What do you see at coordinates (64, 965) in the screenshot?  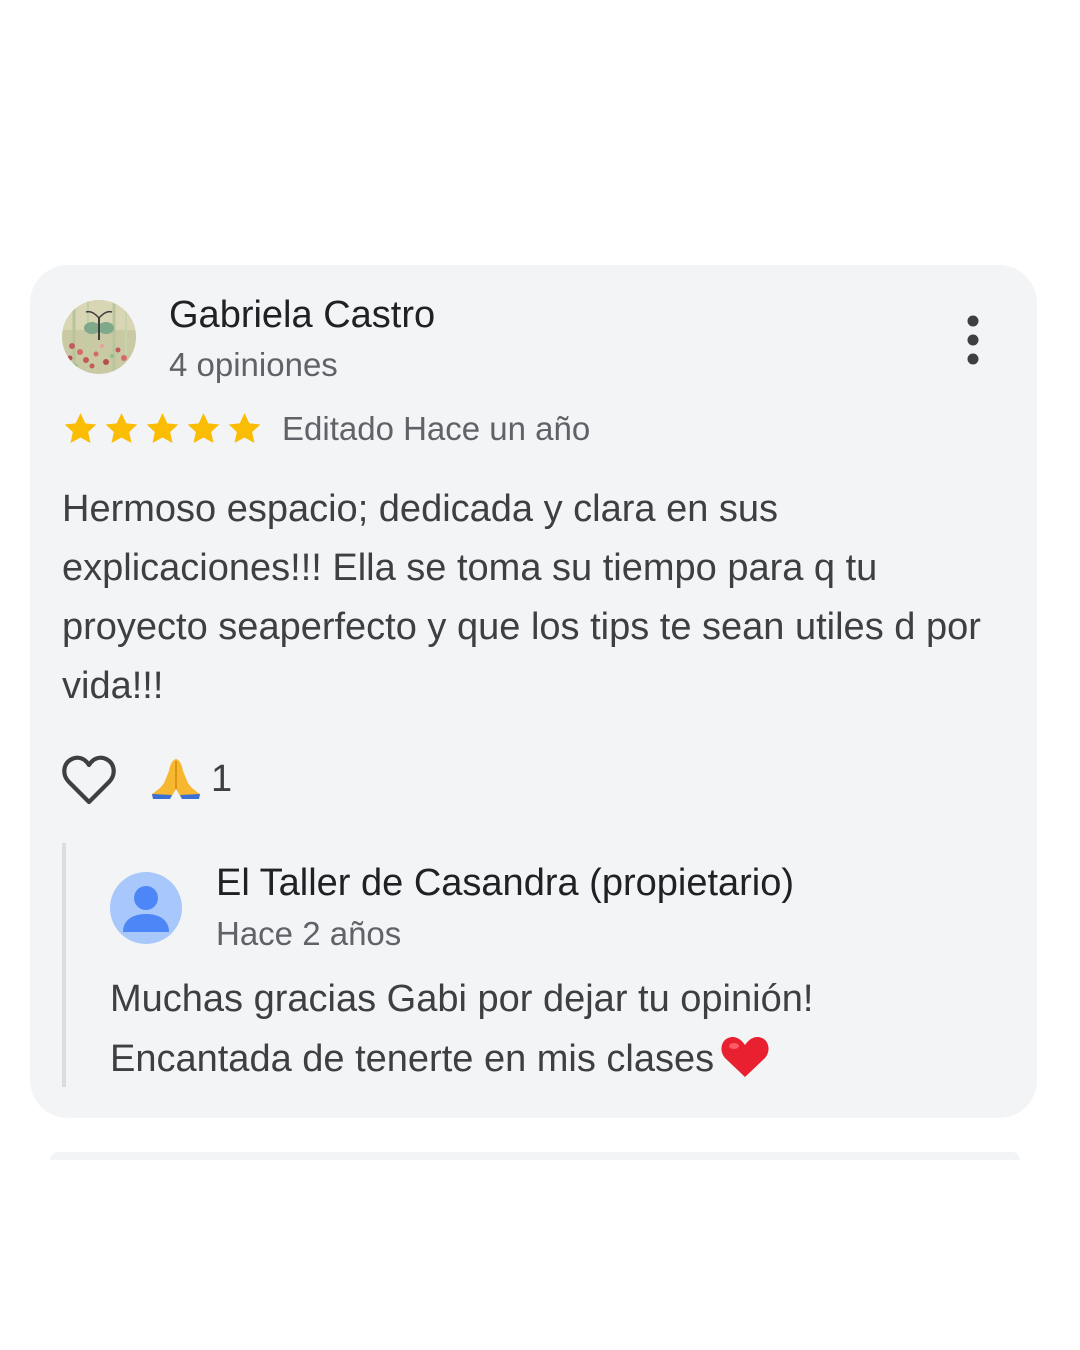 I see `reply-indent-bar` at bounding box center [64, 965].